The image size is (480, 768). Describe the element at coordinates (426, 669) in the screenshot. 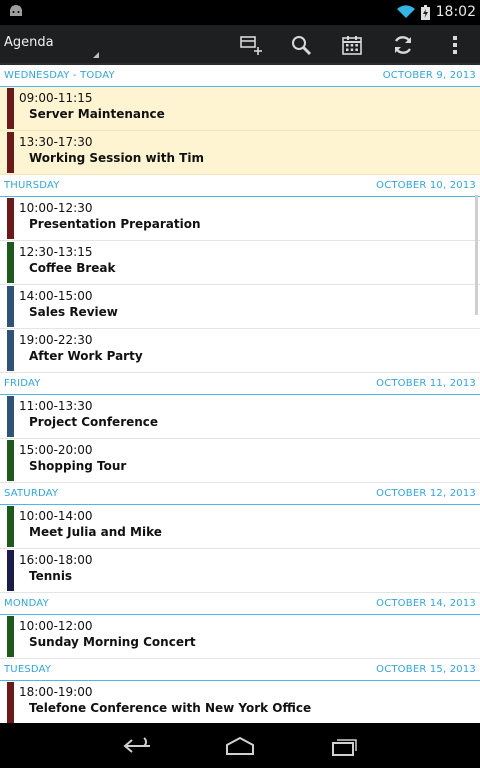

I see `day-date: OCTOBER 15, 2013` at that location.